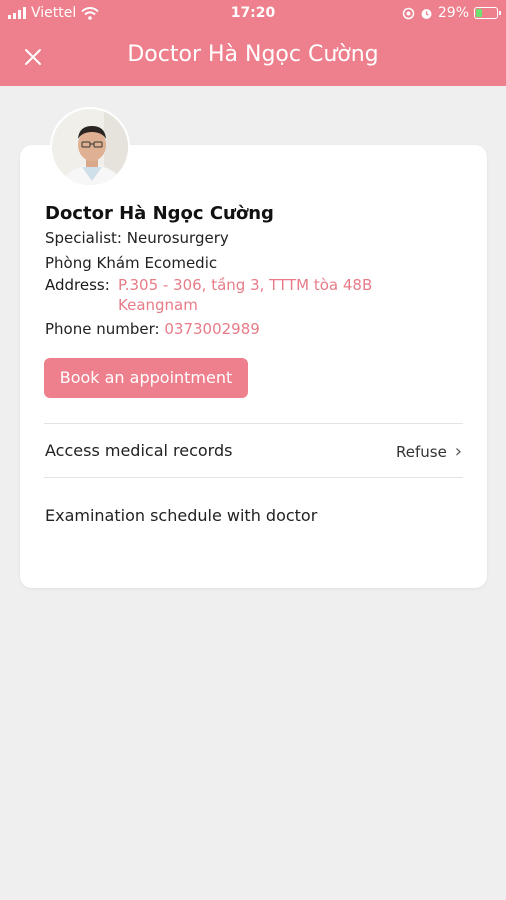  I want to click on top-bar: Viettel 17:20 29% Doctor Hà Ngọc Cường, so click(253, 43).